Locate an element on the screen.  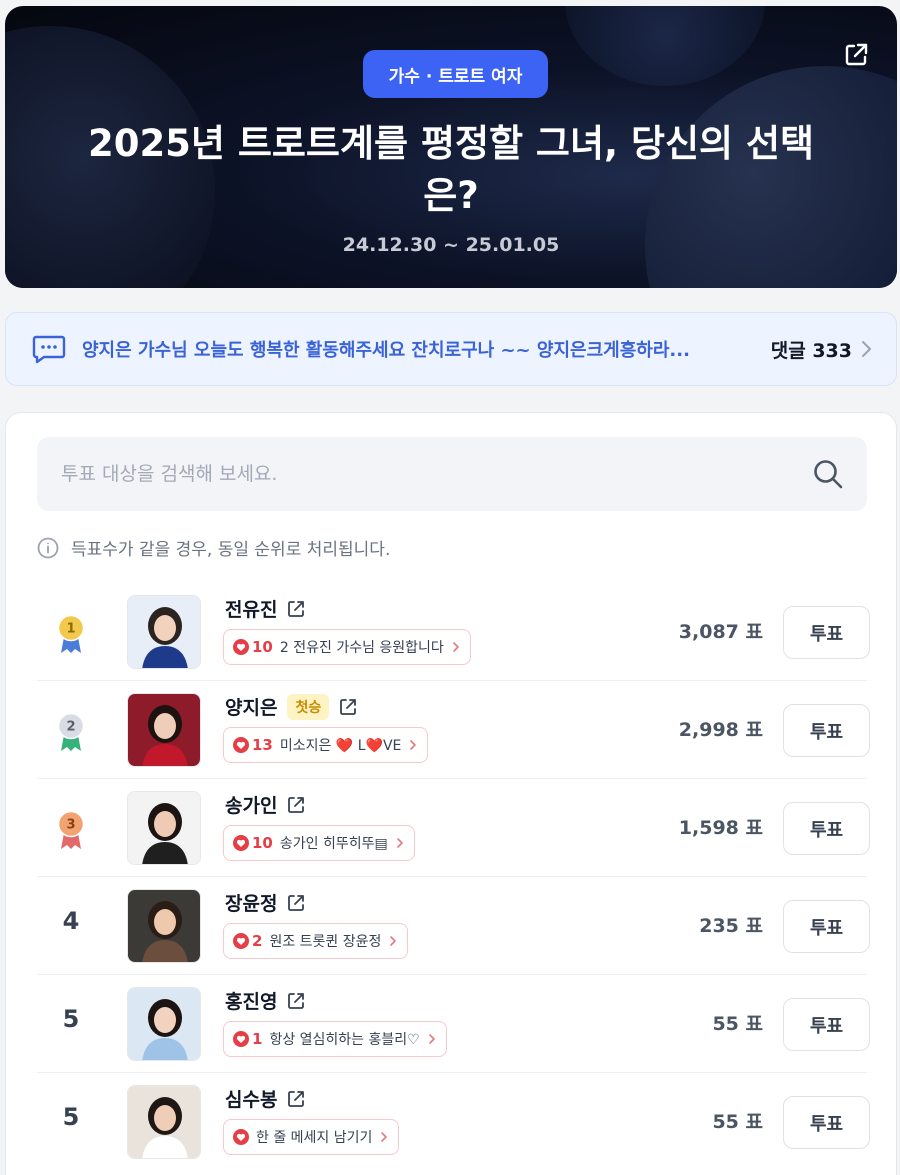
cheer-message-pill: 한 줄 메세지 남기기 is located at coordinates (311, 1137).